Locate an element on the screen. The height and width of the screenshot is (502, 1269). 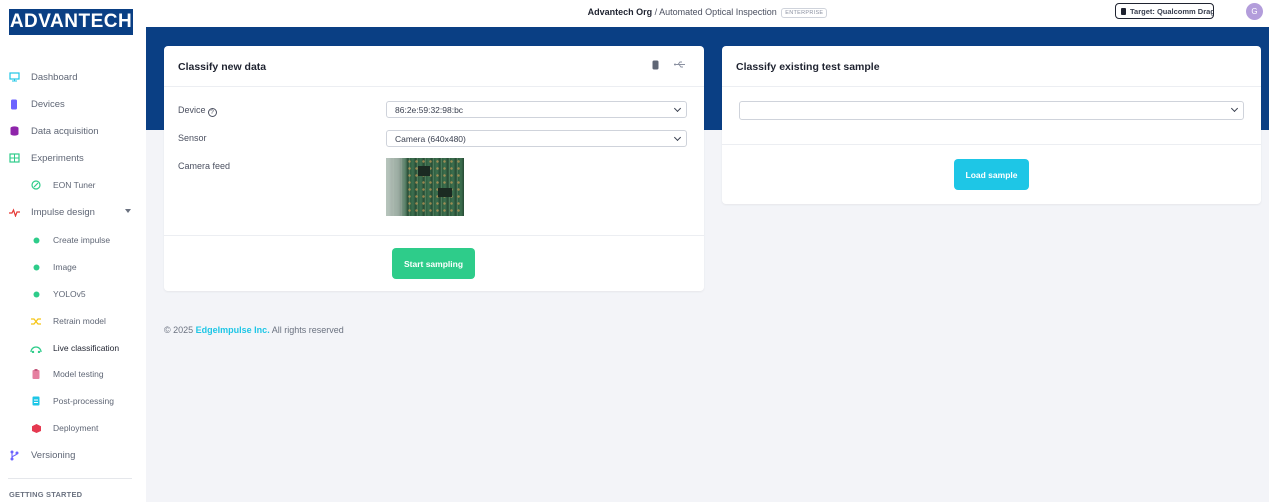
sidebar-item-label: Data acquisition is located at coordinates (65, 131).